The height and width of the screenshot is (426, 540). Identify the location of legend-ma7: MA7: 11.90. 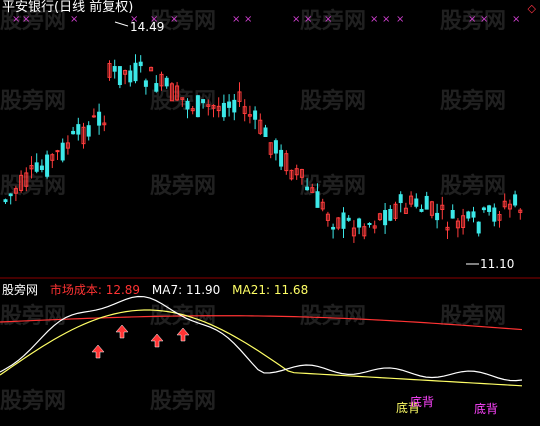
(186, 290).